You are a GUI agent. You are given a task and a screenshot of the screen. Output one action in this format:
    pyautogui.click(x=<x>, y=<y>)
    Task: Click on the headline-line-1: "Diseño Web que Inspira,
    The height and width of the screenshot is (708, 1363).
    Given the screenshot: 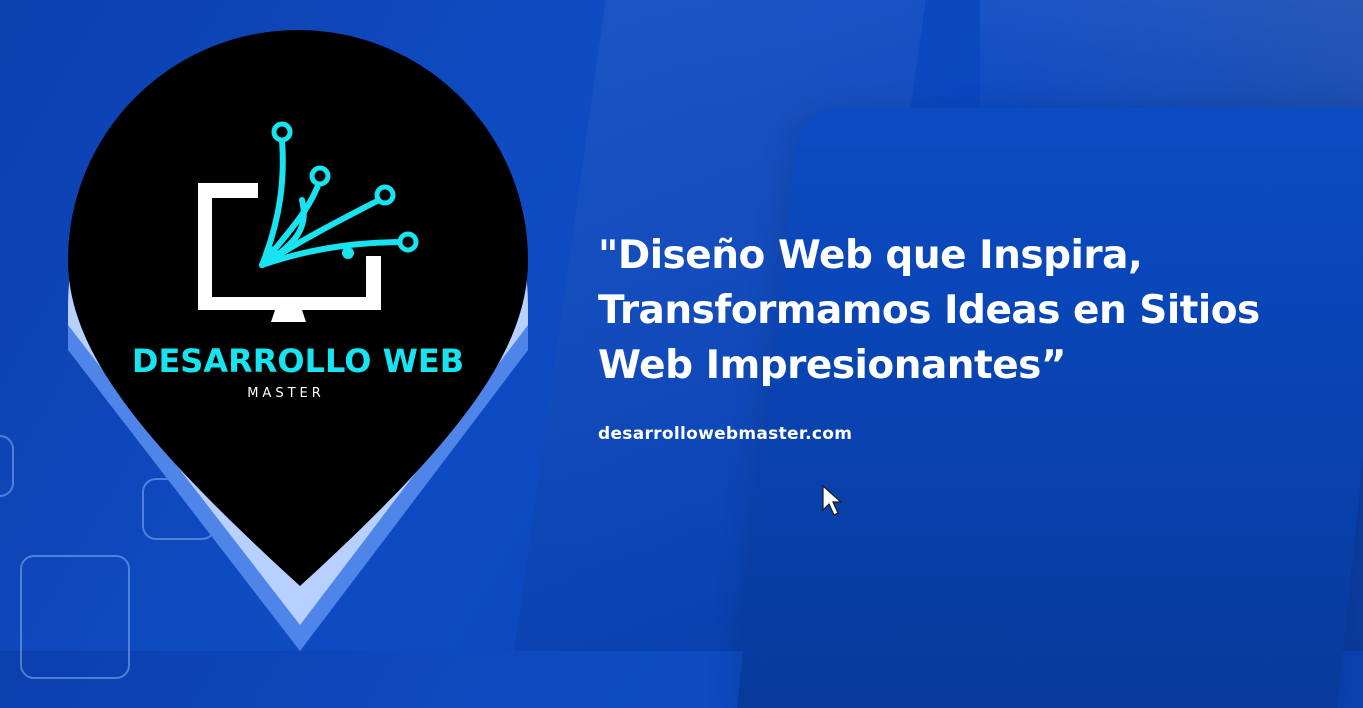 What is the action you would take?
    pyautogui.click(x=870, y=255)
    